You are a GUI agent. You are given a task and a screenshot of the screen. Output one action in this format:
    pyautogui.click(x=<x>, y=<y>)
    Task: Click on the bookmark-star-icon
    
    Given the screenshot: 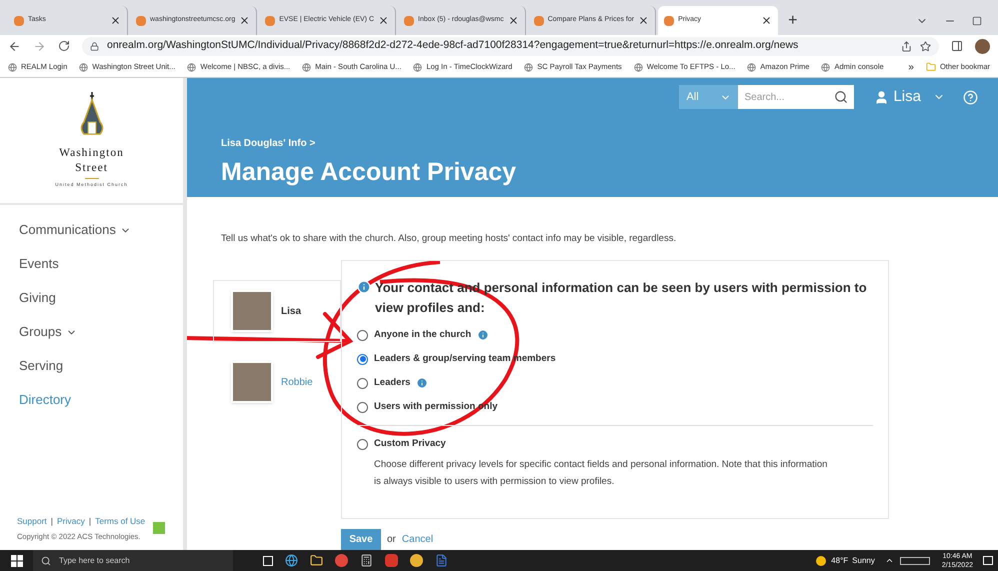 What is the action you would take?
    pyautogui.click(x=925, y=46)
    